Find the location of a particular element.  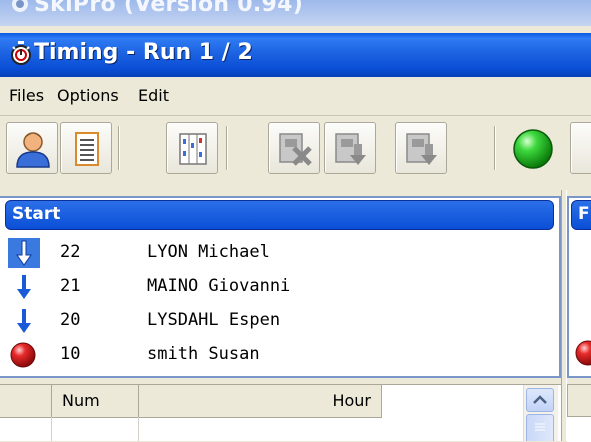

bib-number: 20 is located at coordinates (70, 320).